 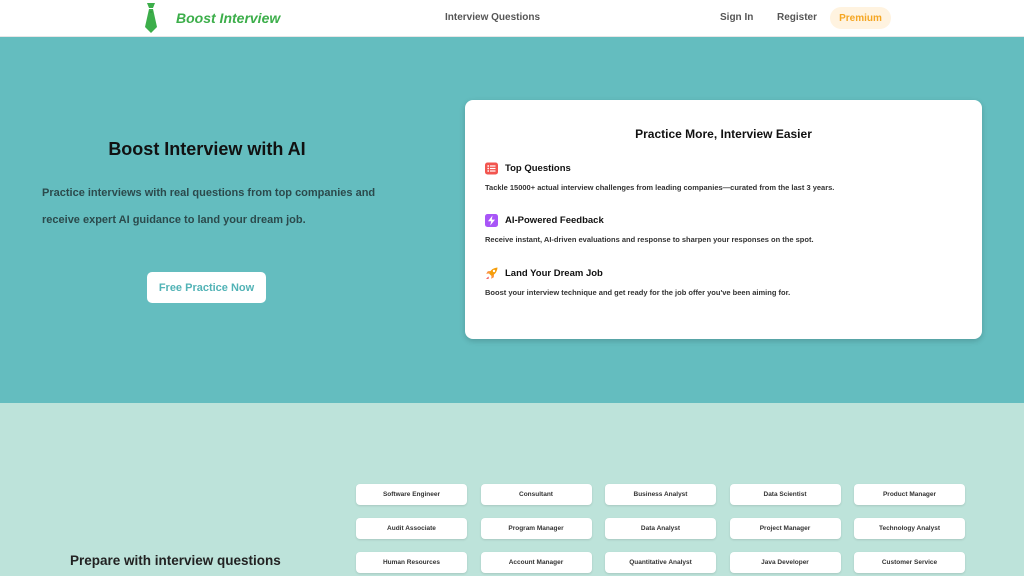 I want to click on features-card-title: Practice More, Interview Easier, so click(x=723, y=134).